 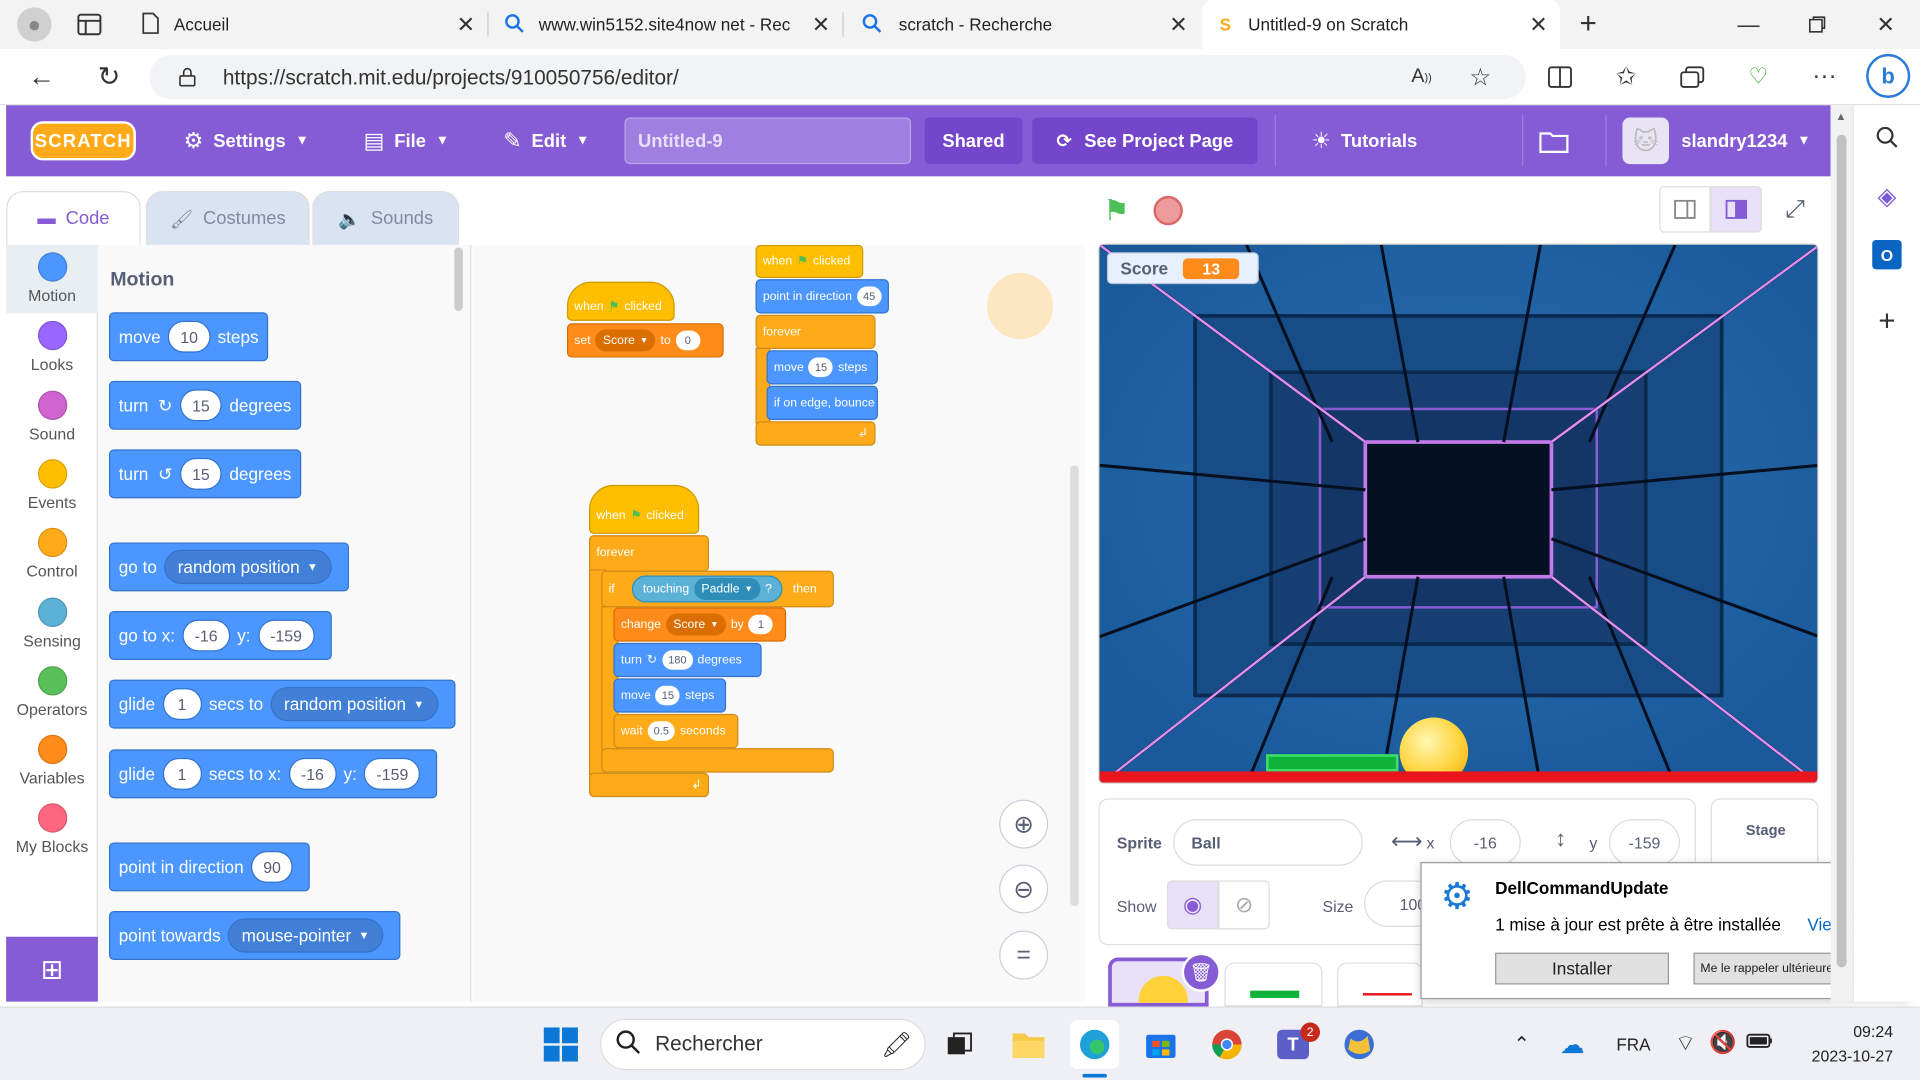 I want to click on point-direction-block: point in direction 45, so click(x=822, y=296).